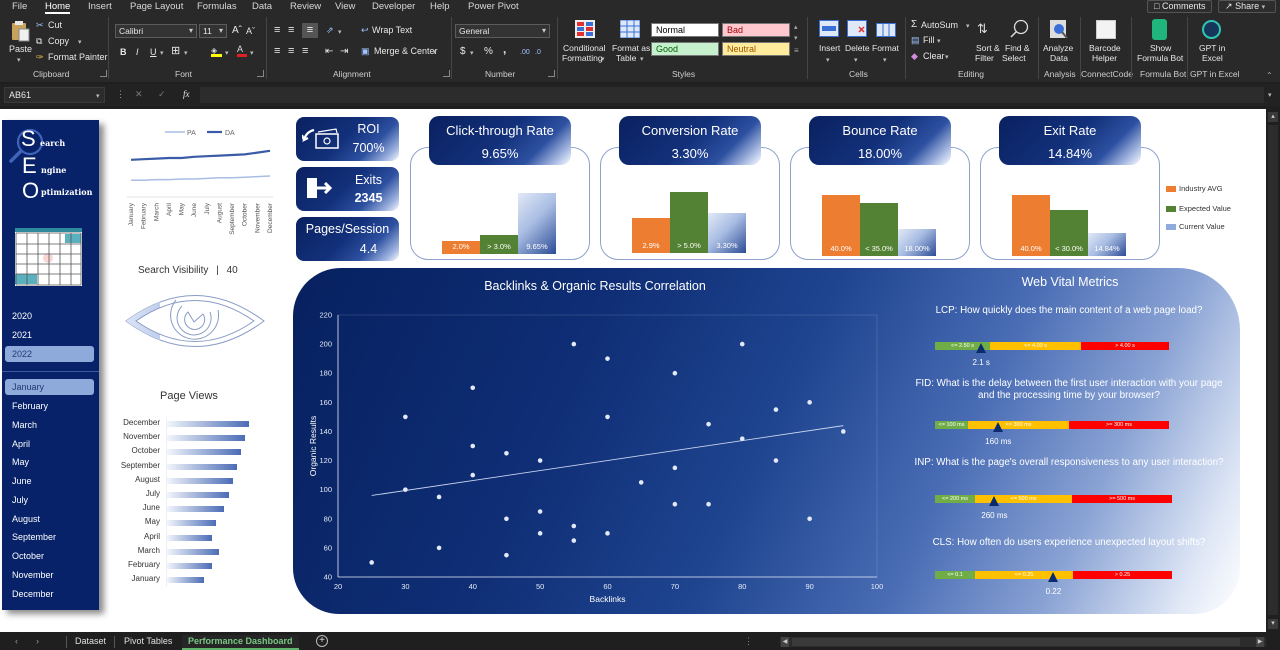 This screenshot has width=1280, height=650. I want to click on number-format-select: General ▾, so click(502, 31).